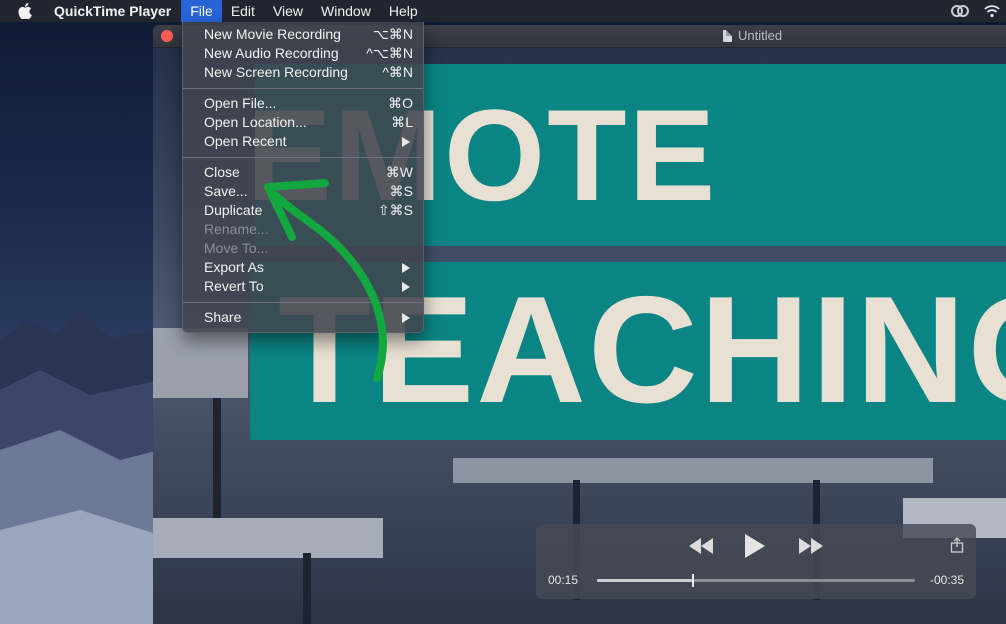 Image resolution: width=1006 pixels, height=624 pixels. I want to click on apple-icon, so click(25, 11).